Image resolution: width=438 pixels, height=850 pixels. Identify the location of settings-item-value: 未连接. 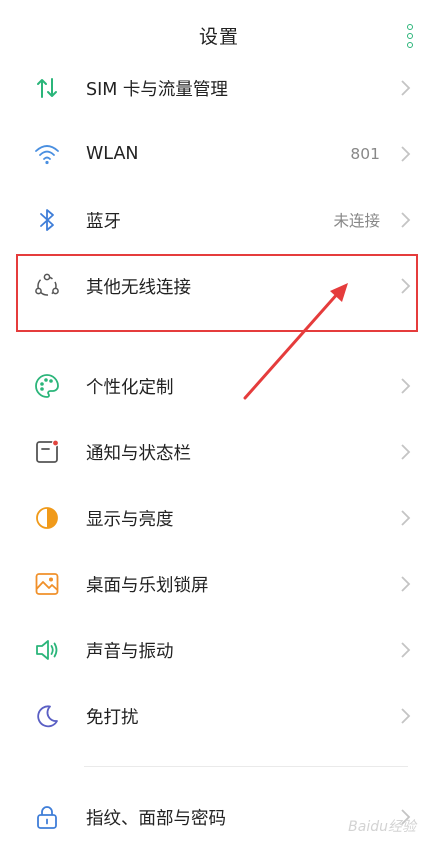
(356, 221).